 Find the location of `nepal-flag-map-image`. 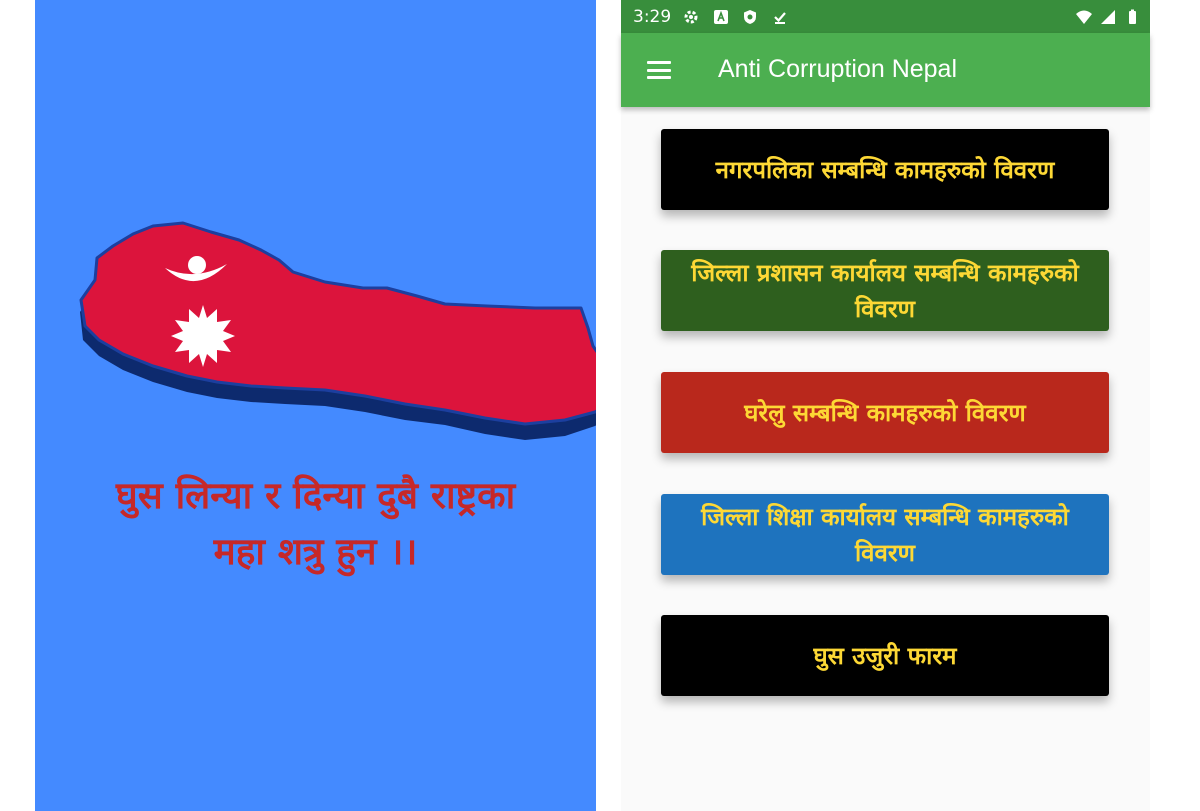

nepal-flag-map-image is located at coordinates (337, 330).